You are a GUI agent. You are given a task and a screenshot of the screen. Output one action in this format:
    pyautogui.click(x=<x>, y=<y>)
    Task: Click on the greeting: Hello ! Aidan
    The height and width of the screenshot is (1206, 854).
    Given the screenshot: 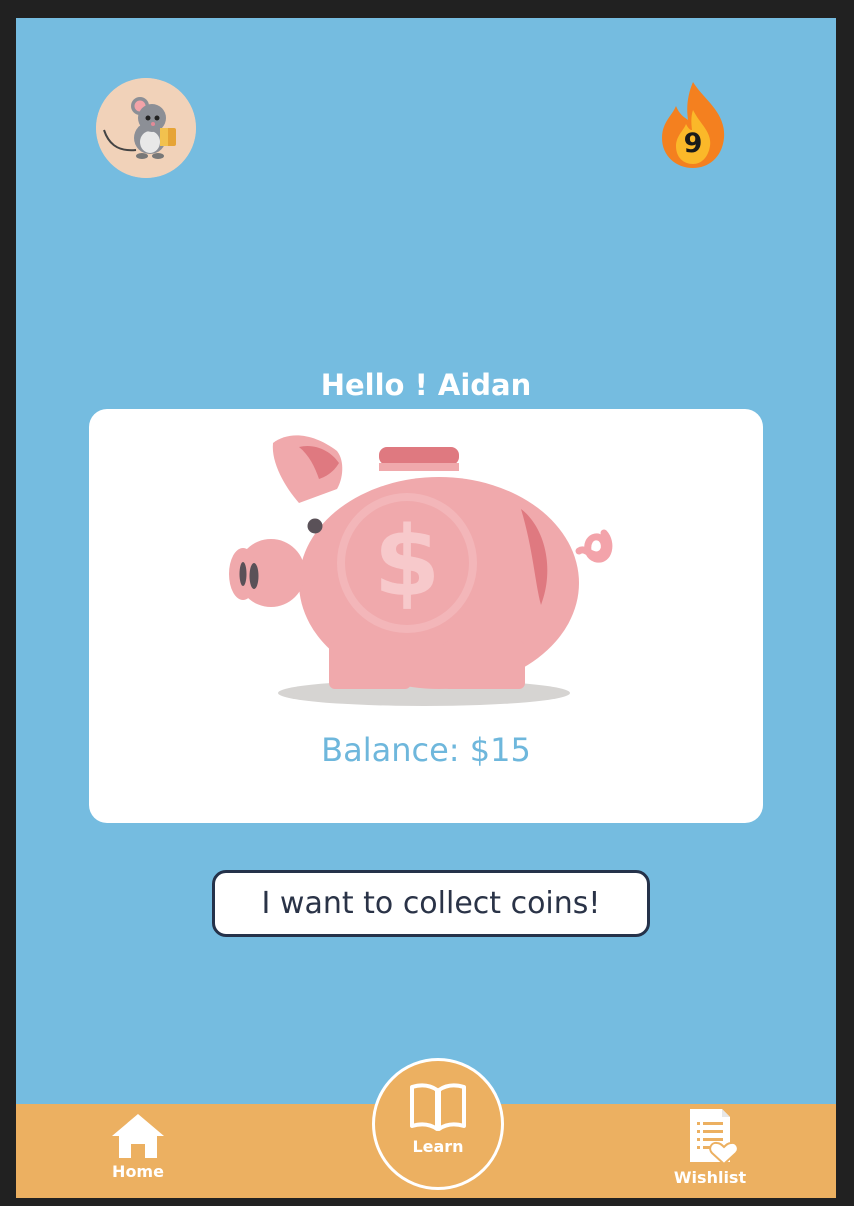 What is the action you would take?
    pyautogui.click(x=426, y=385)
    